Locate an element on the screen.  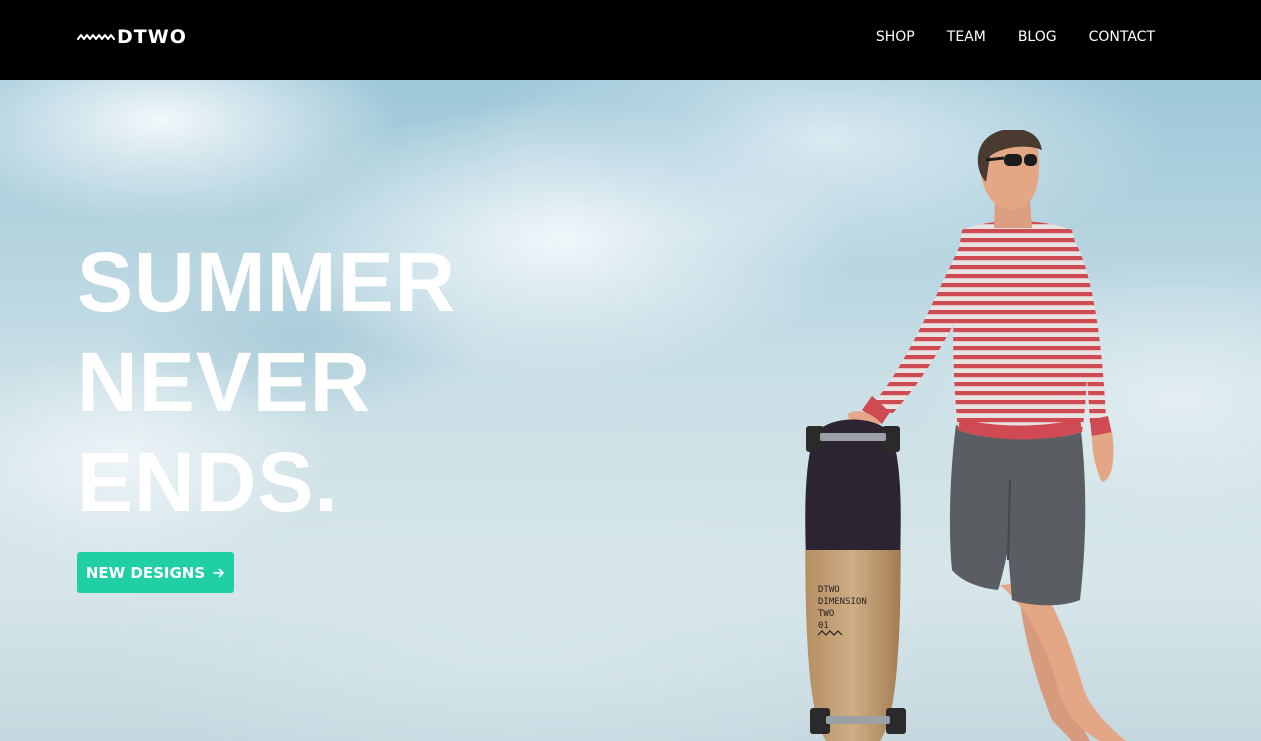
nav-blog-link: BLOG is located at coordinates (1037, 37).